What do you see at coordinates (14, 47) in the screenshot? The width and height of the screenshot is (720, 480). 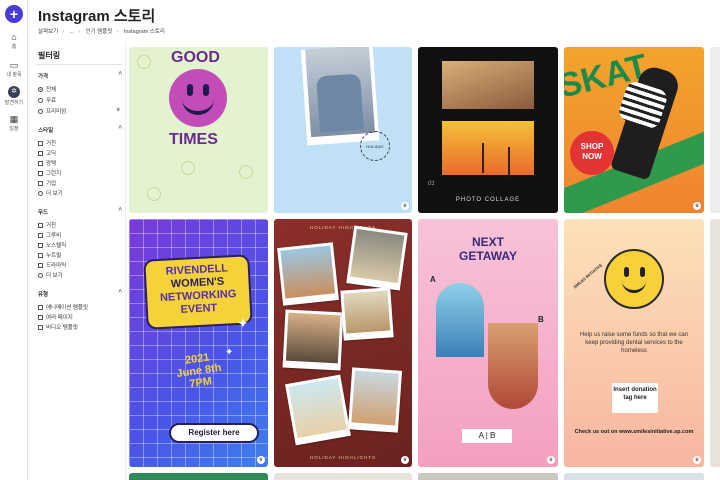 I see `rail-label: 홈` at bounding box center [14, 47].